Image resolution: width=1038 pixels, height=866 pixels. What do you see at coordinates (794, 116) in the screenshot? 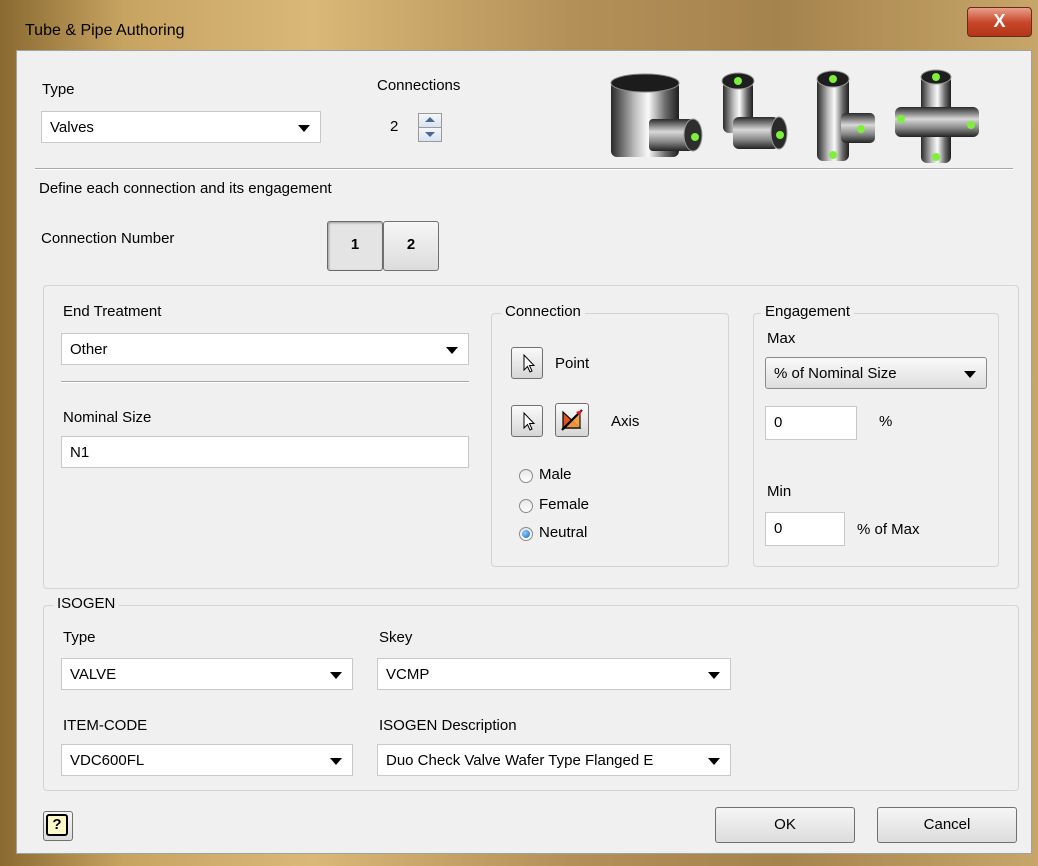
I see `fitting-thumbnails` at bounding box center [794, 116].